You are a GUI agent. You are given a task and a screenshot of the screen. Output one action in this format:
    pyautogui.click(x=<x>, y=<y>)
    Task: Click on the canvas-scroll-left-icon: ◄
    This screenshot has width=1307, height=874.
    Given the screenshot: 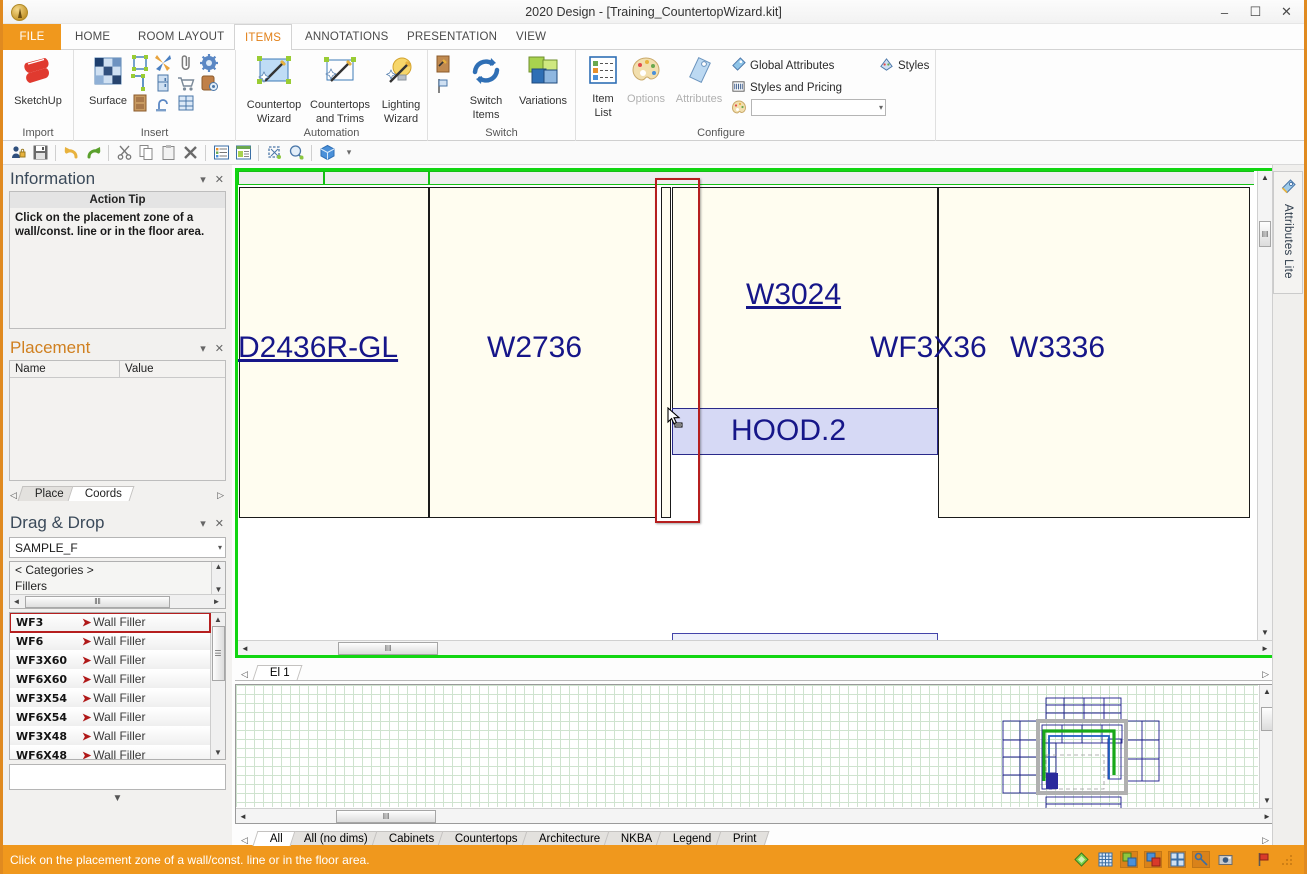 What is the action you would take?
    pyautogui.click(x=245, y=648)
    